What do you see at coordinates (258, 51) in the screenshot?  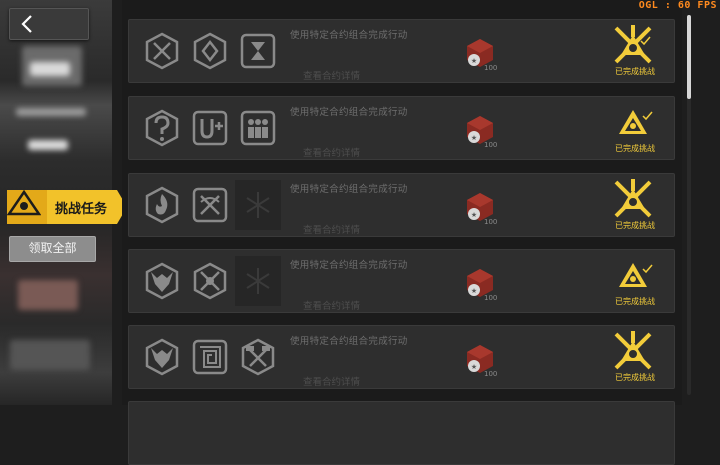 I see `hourglass-icon` at bounding box center [258, 51].